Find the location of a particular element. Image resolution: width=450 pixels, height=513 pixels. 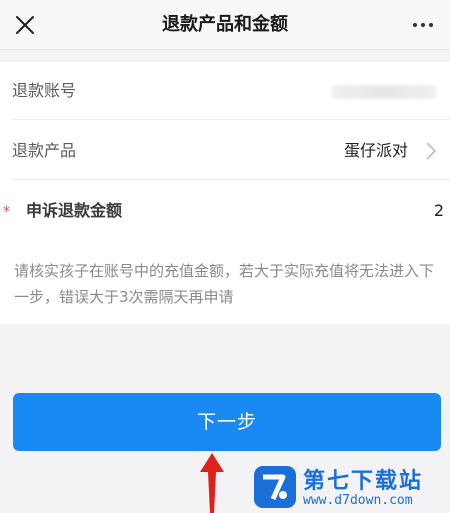

next-step-button: 下一步 is located at coordinates (227, 422).